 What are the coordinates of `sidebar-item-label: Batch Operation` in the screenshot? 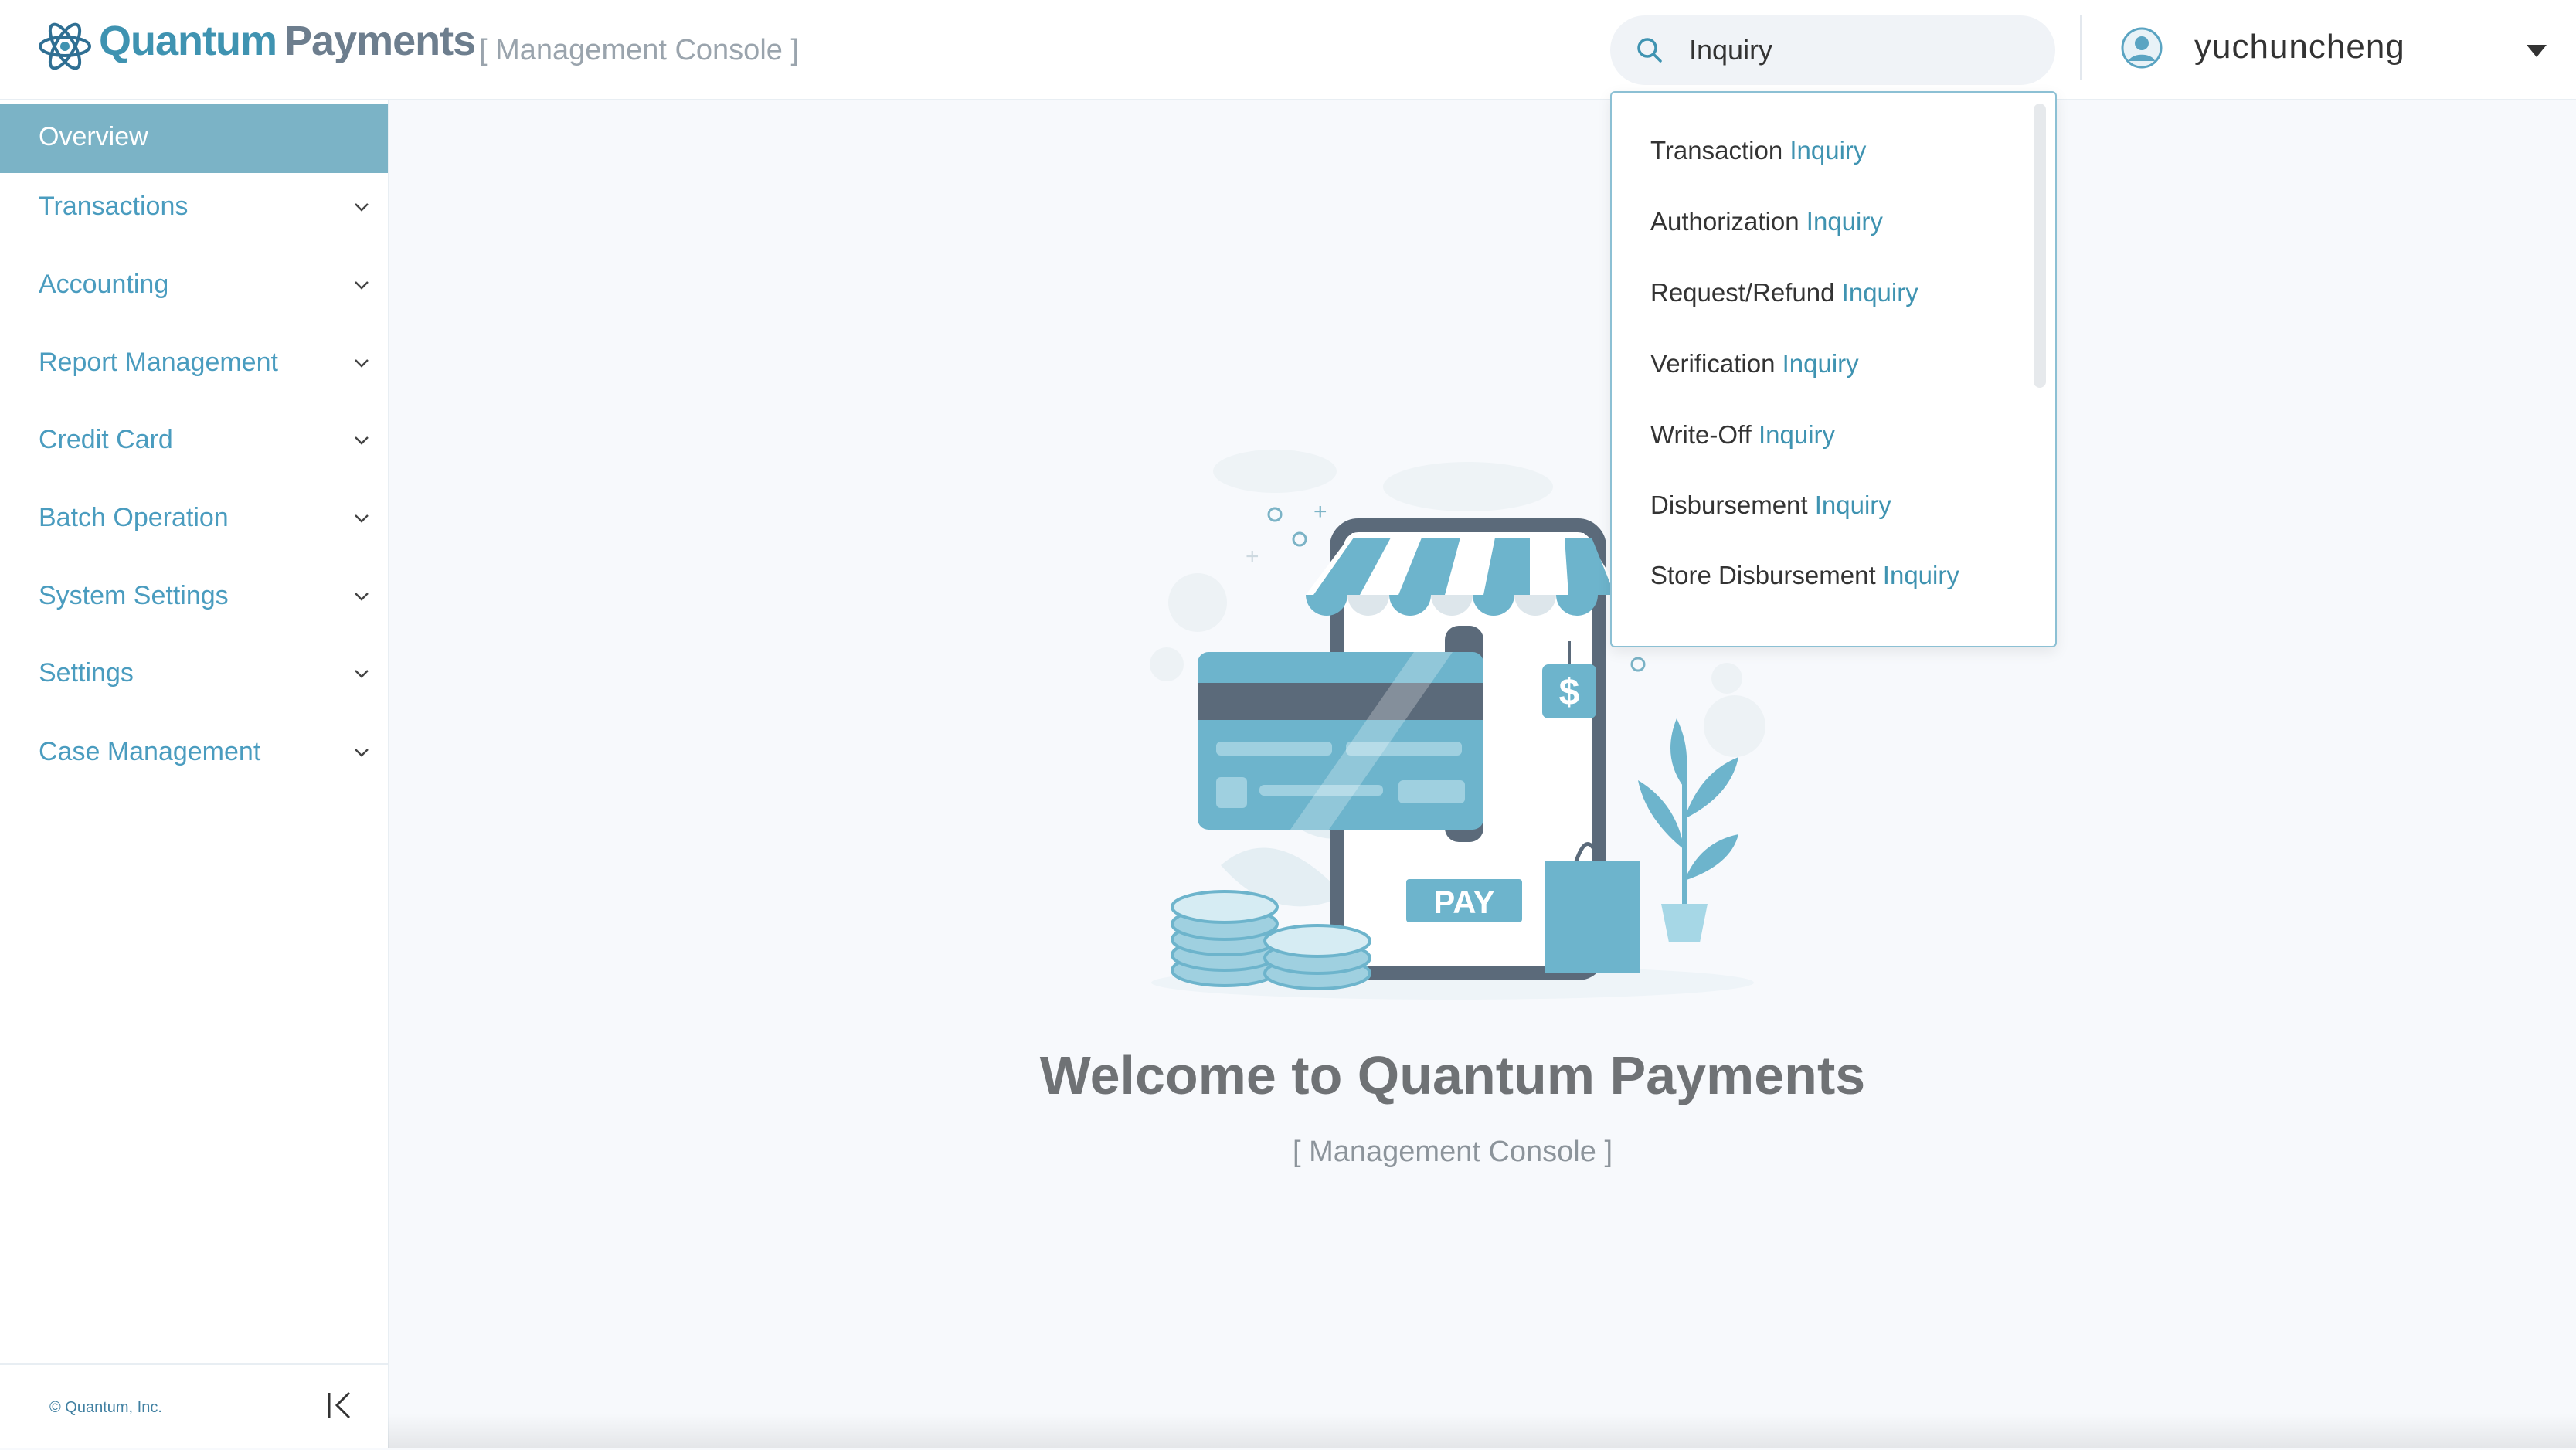 It's located at (134, 517).